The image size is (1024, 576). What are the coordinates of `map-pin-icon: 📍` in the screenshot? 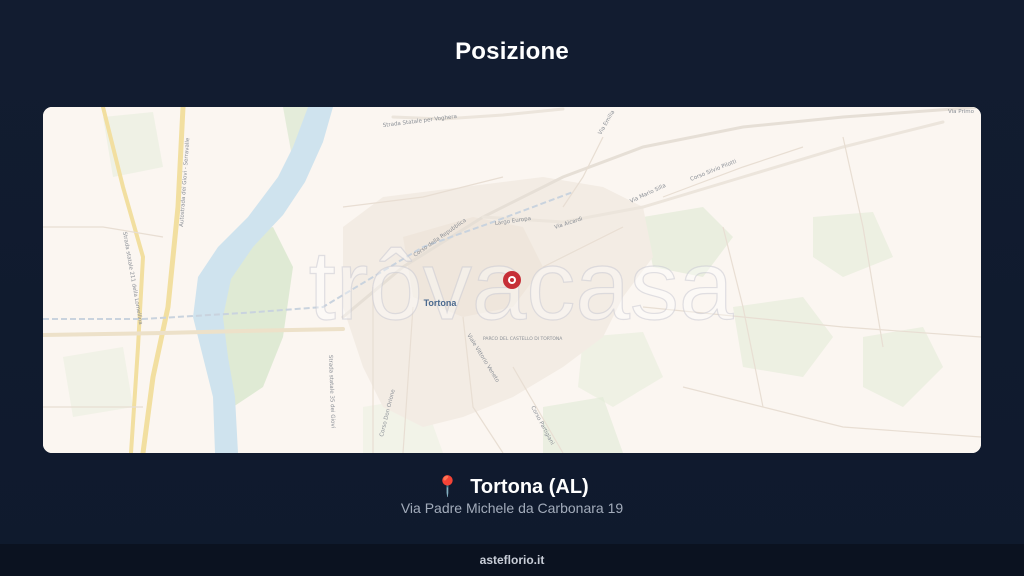 It's located at (448, 487).